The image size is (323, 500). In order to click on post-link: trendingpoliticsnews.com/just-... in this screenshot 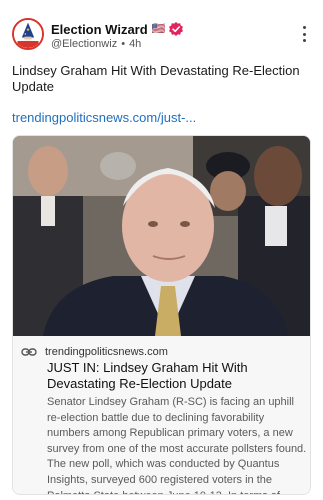, I will do `click(161, 117)`.